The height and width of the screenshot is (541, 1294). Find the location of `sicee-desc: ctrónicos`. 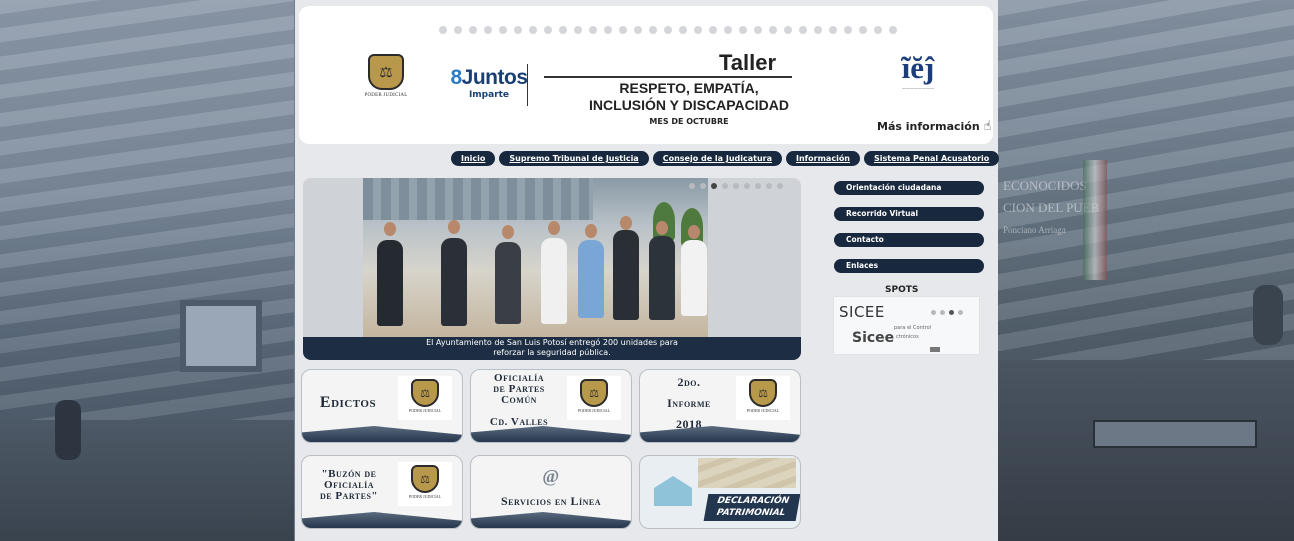

sicee-desc: ctrónicos is located at coordinates (907, 337).